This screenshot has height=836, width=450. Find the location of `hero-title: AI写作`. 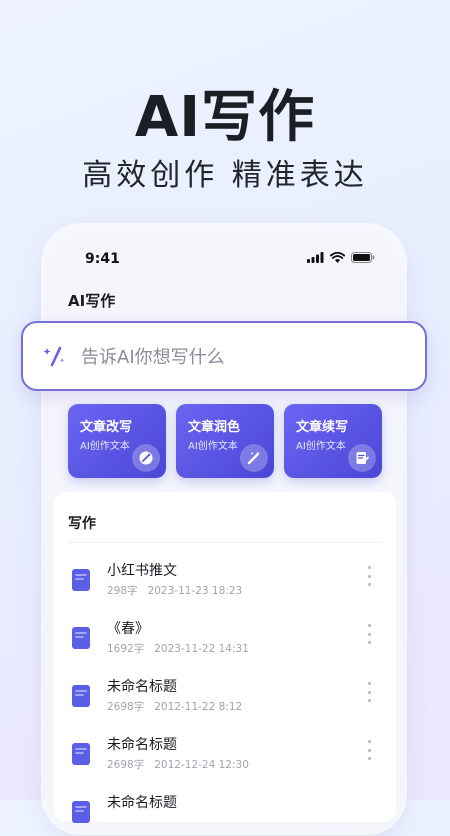

hero-title: AI写作 is located at coordinates (225, 117).